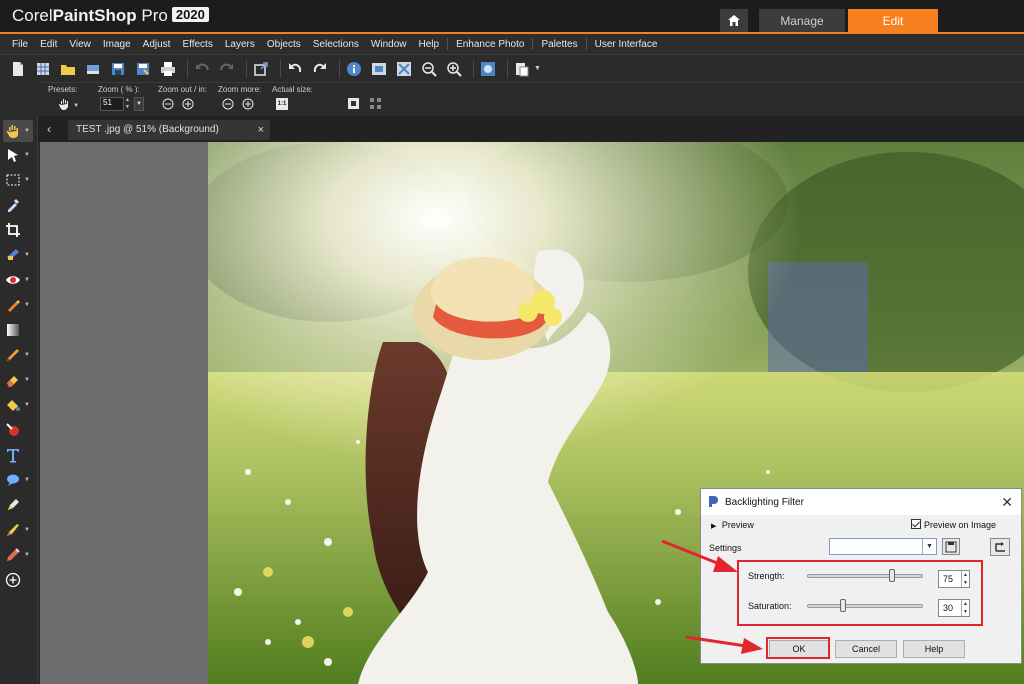 This screenshot has width=1024, height=684. I want to click on save-preset-button, so click(951, 546).